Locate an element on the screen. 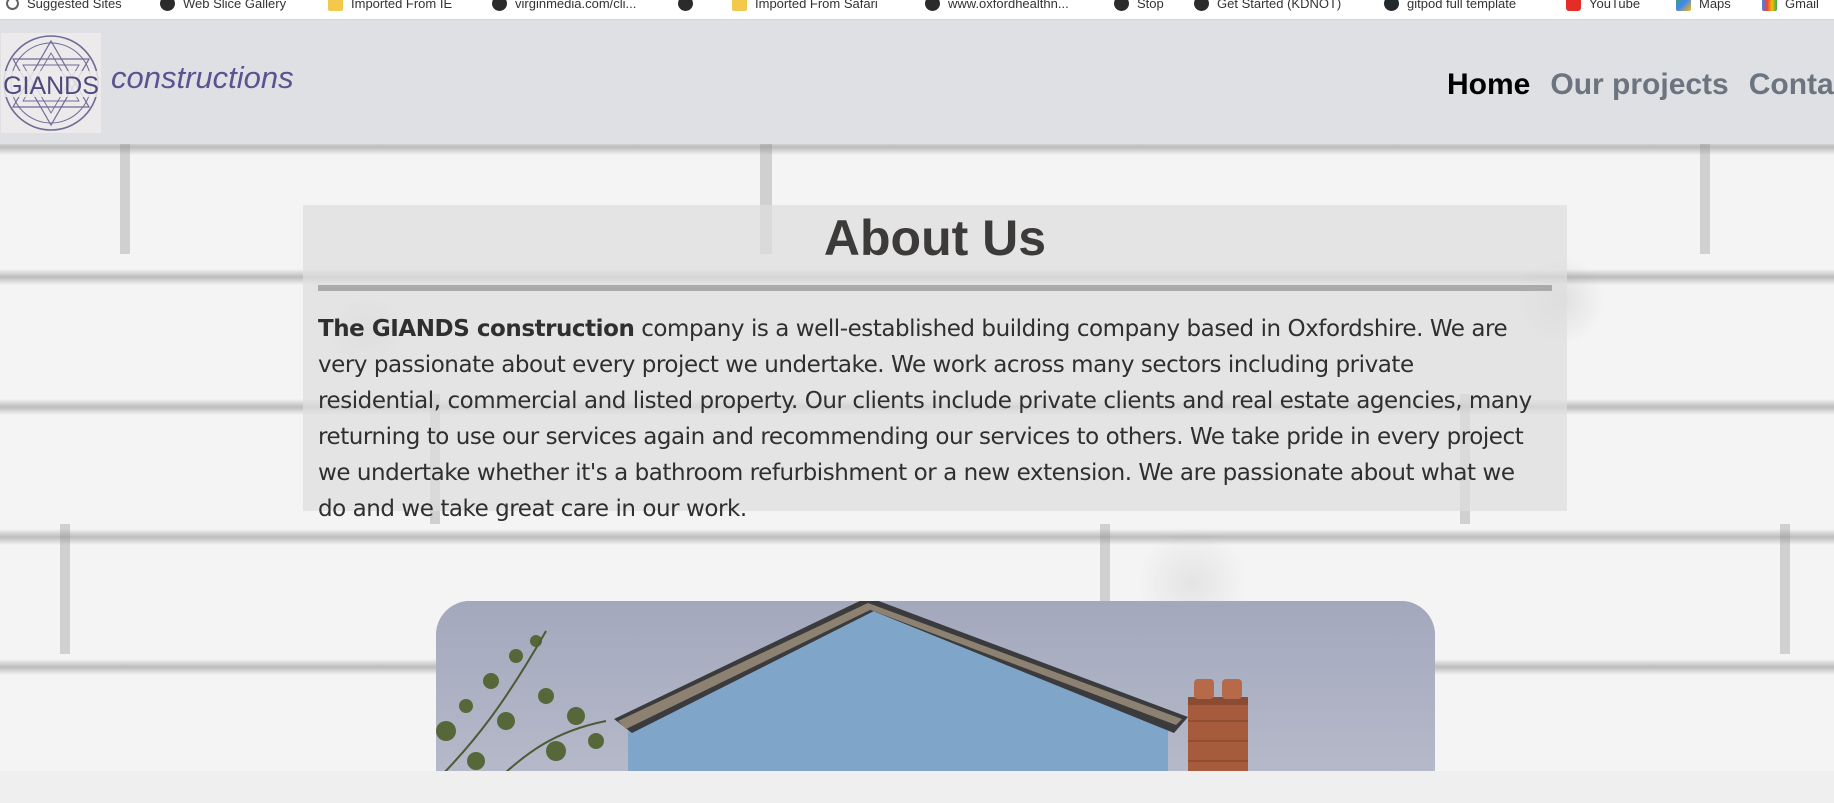 This screenshot has height=803, width=1834. bookmark-unnamed is located at coordinates (689, 6).